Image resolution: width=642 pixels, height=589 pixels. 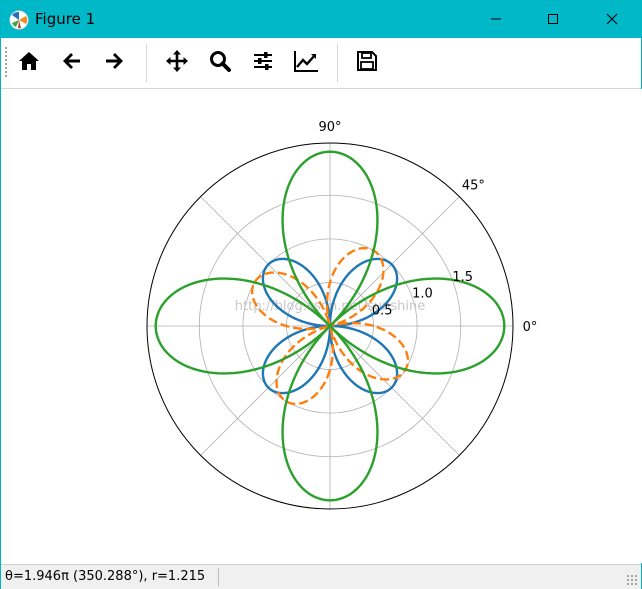 I want to click on home-icon, so click(x=29, y=63).